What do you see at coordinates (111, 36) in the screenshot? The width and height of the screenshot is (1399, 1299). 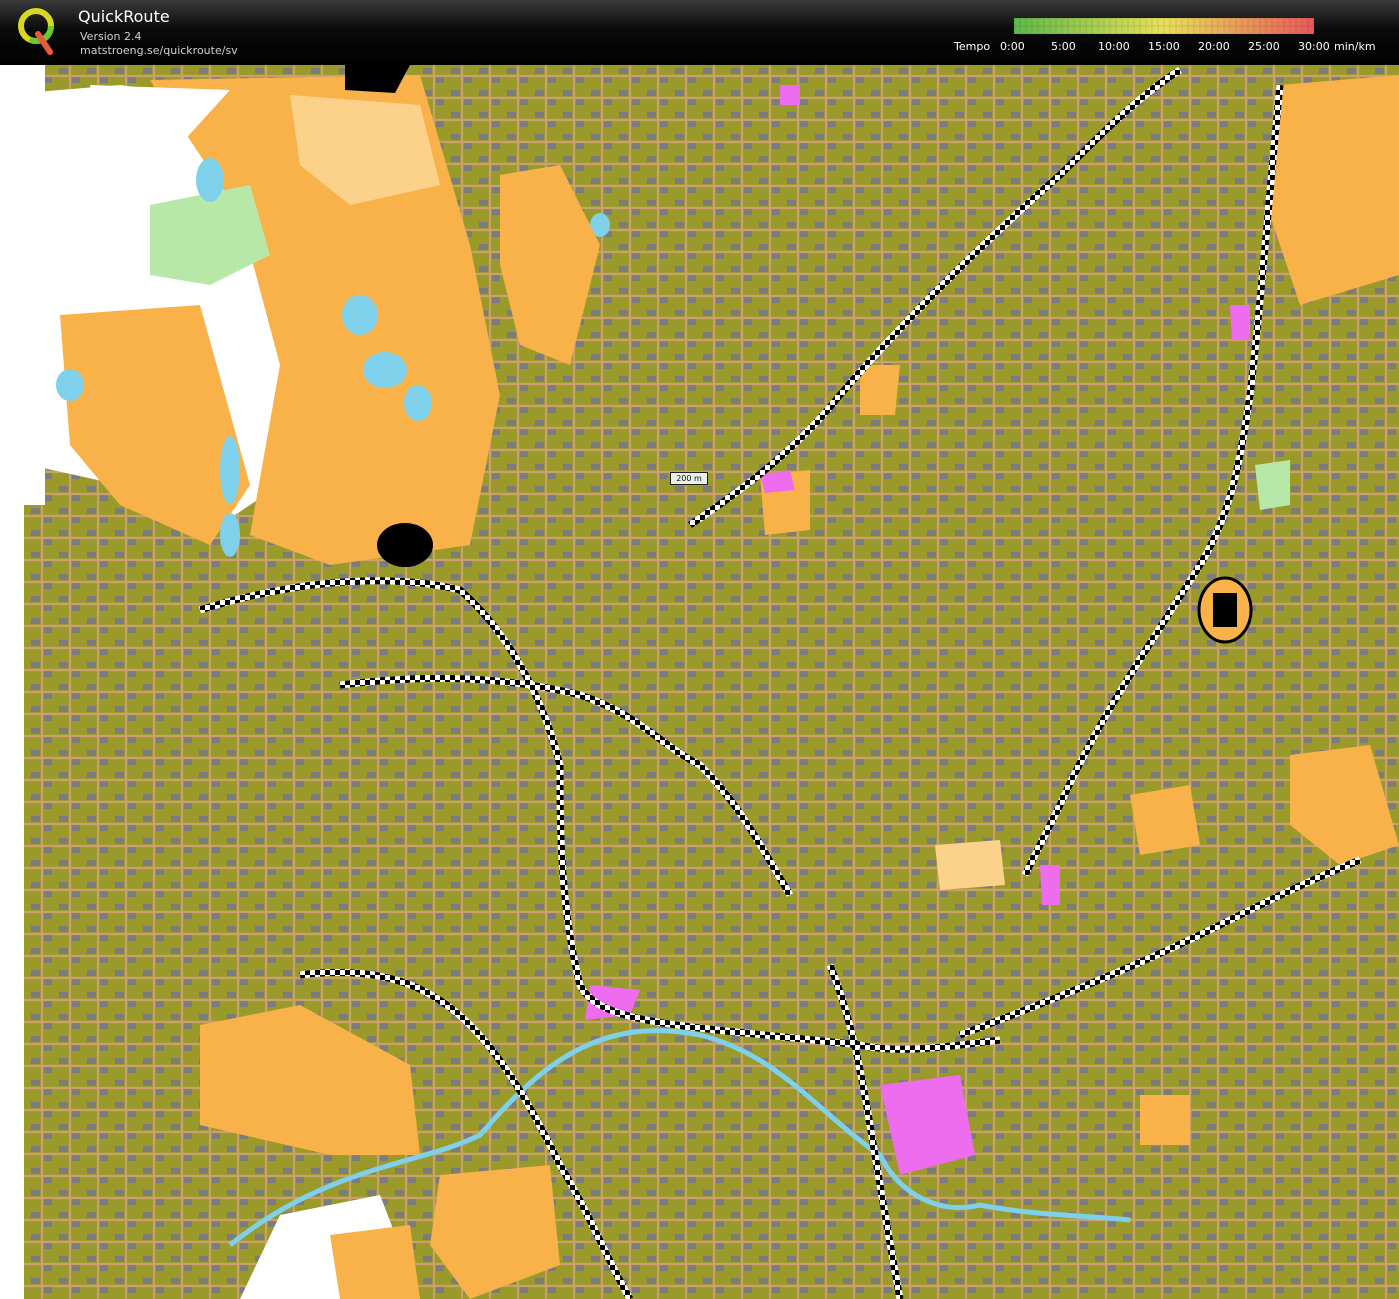 I see `app-version: Version 2.4` at bounding box center [111, 36].